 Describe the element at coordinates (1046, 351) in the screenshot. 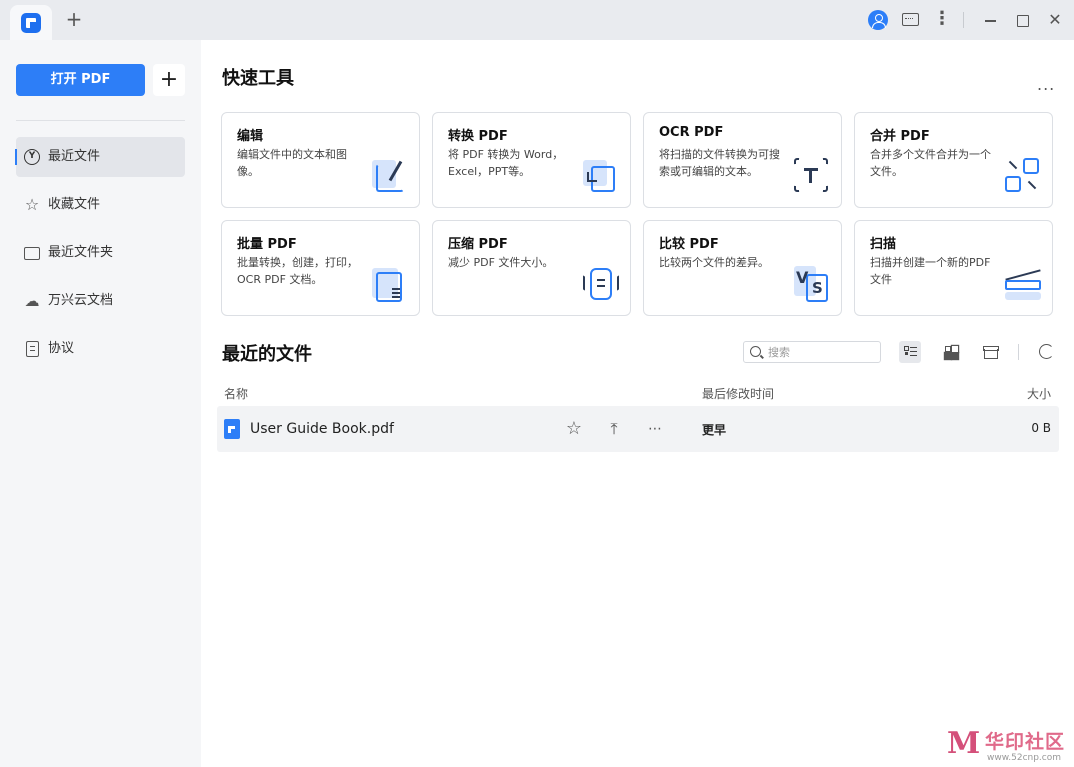

I see `refresh-icon` at that location.